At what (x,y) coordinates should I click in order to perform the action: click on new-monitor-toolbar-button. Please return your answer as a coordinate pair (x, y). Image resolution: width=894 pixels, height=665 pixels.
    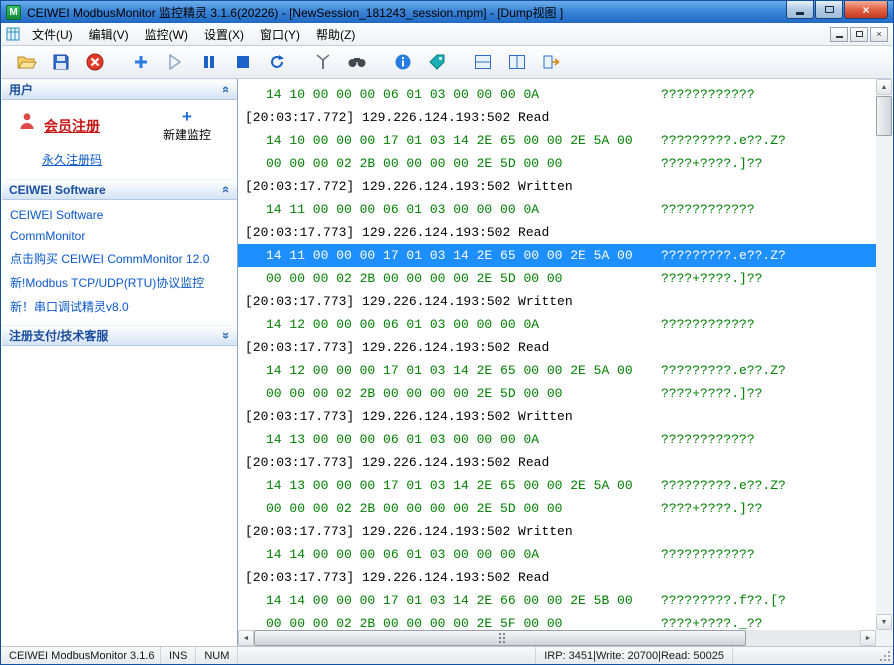
    Looking at the image, I should click on (141, 62).